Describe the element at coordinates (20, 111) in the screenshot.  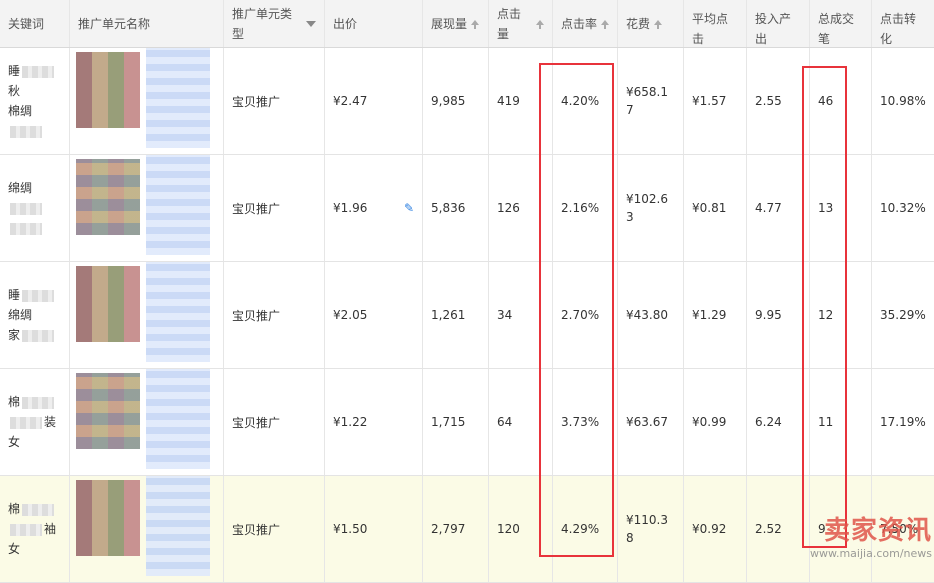
I see `keyword-text: 棉绸` at that location.